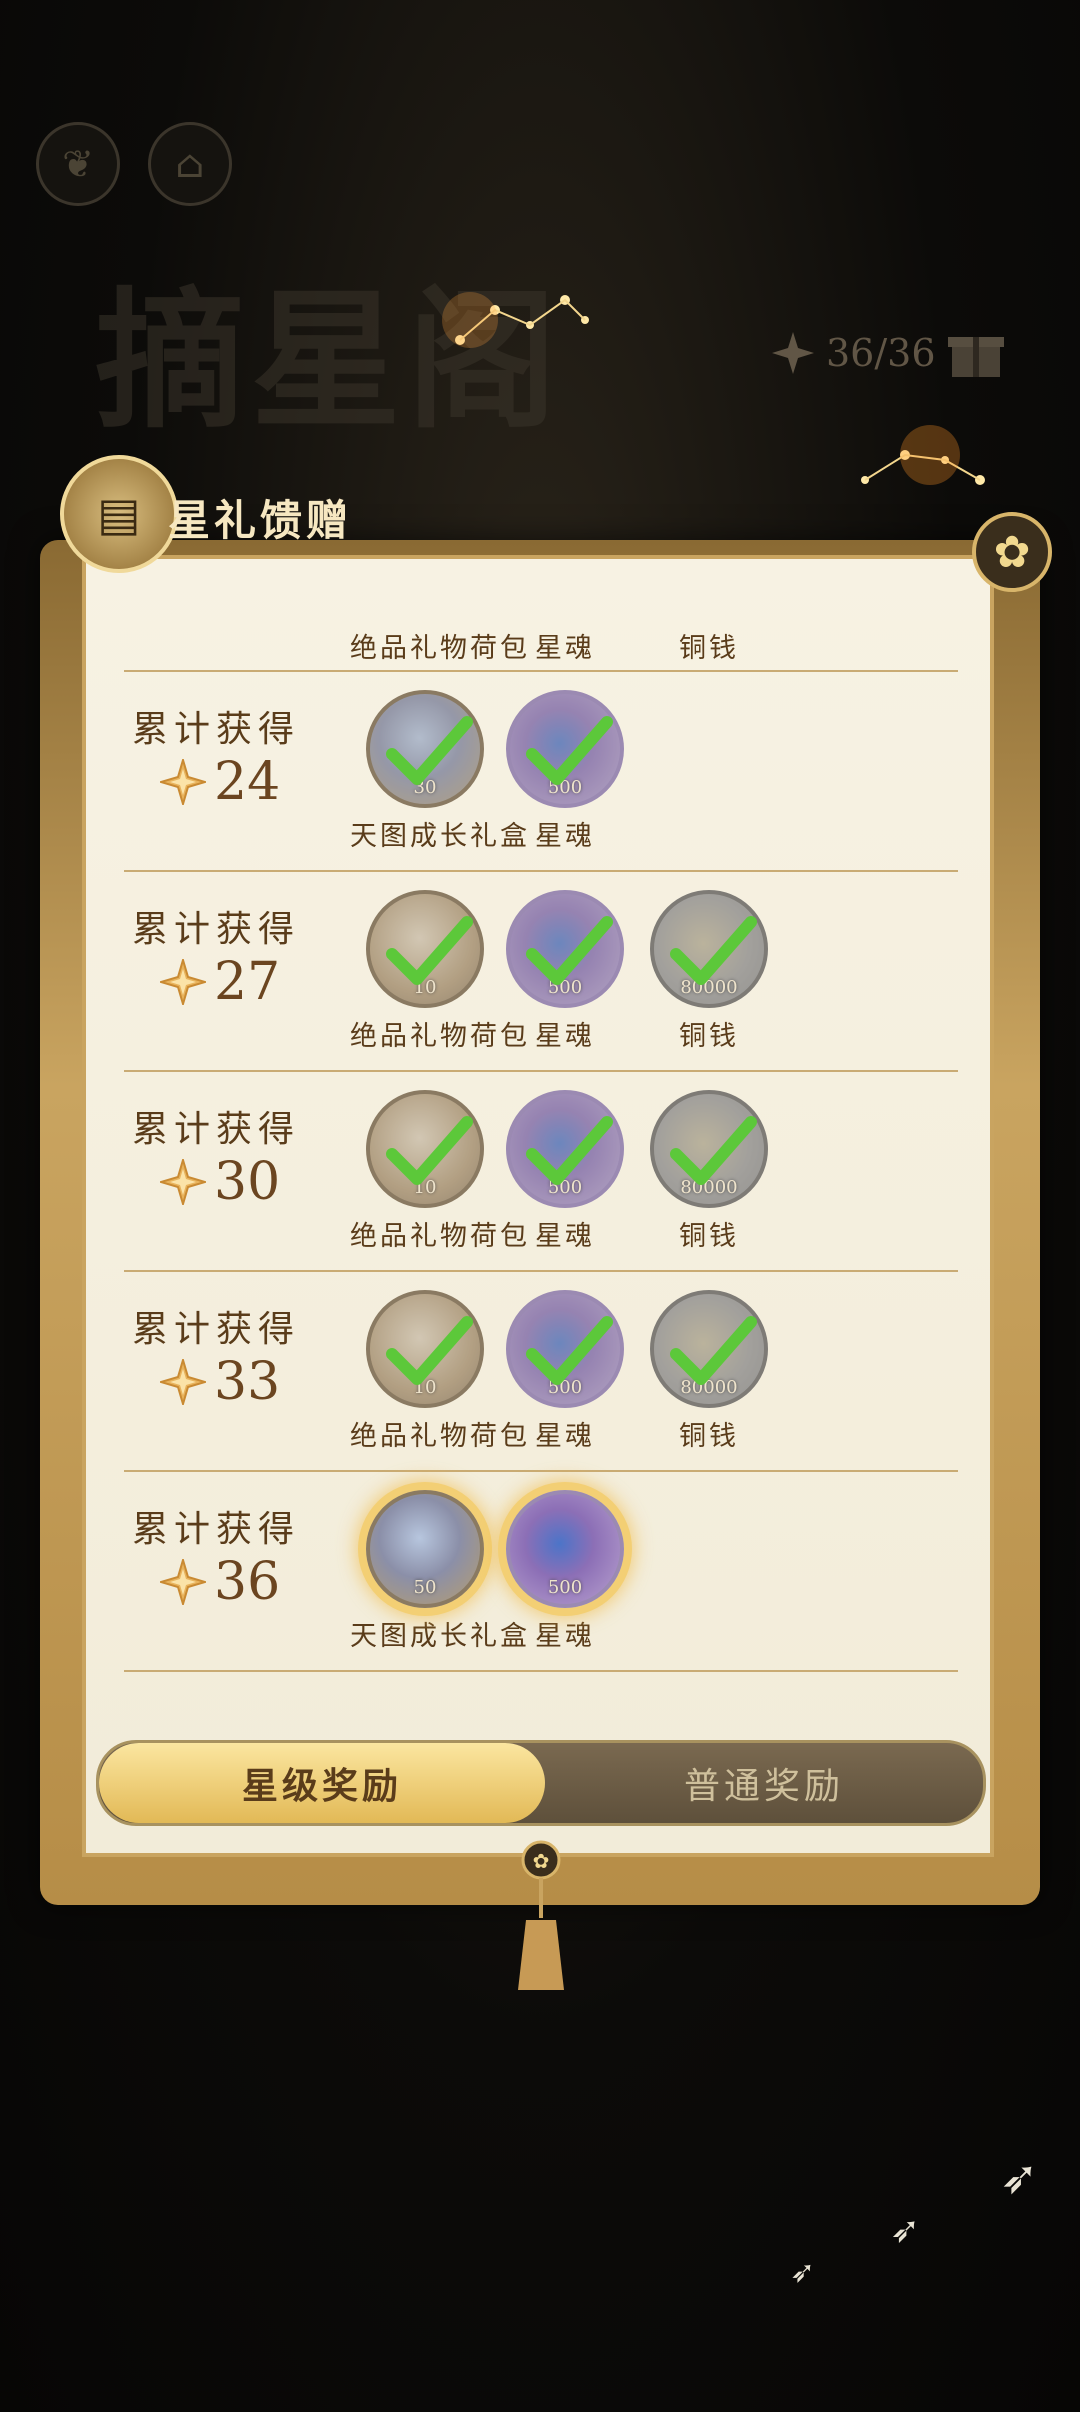 The height and width of the screenshot is (2412, 1080). I want to click on gift-reward-icon: 50, so click(425, 1549).